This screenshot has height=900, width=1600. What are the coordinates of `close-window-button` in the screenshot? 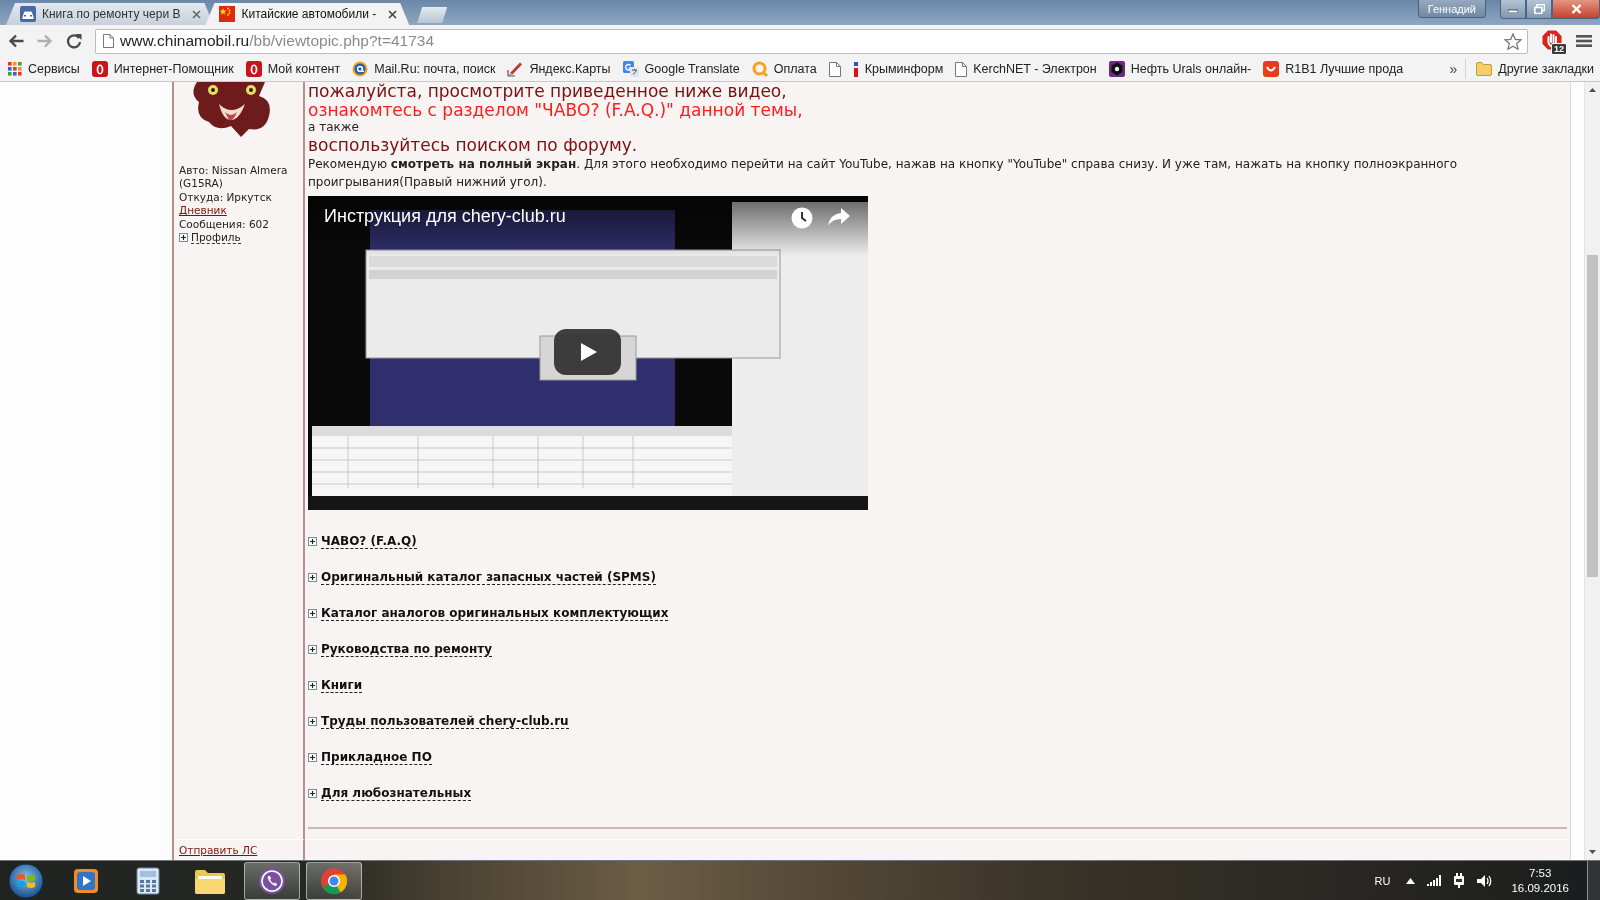 It's located at (1576, 9).